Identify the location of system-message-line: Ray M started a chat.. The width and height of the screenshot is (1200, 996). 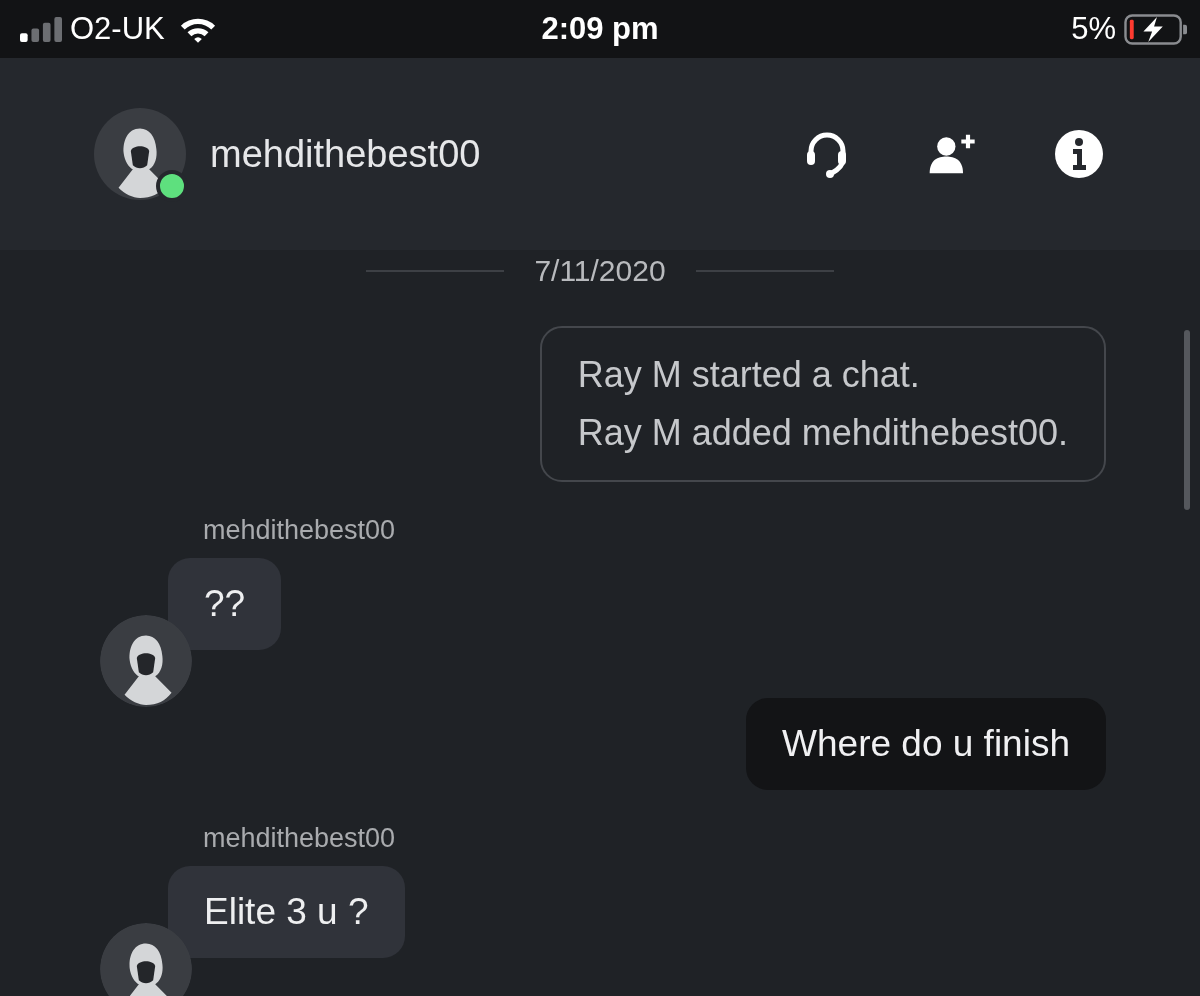
(749, 375).